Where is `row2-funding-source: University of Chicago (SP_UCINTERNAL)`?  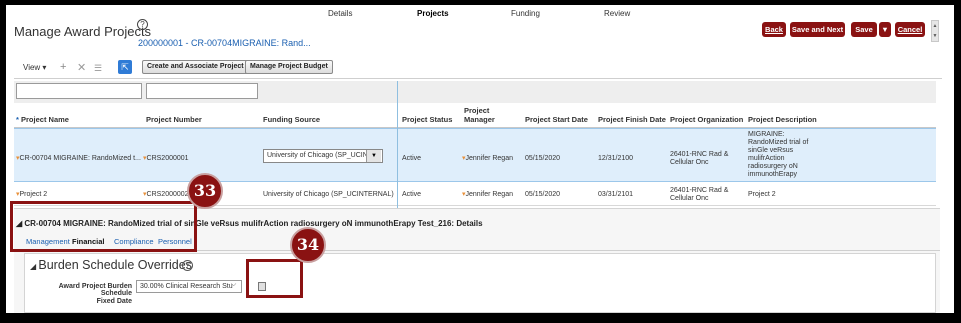
row2-funding-source: University of Chicago (SP_UCINTERNAL) is located at coordinates (328, 194).